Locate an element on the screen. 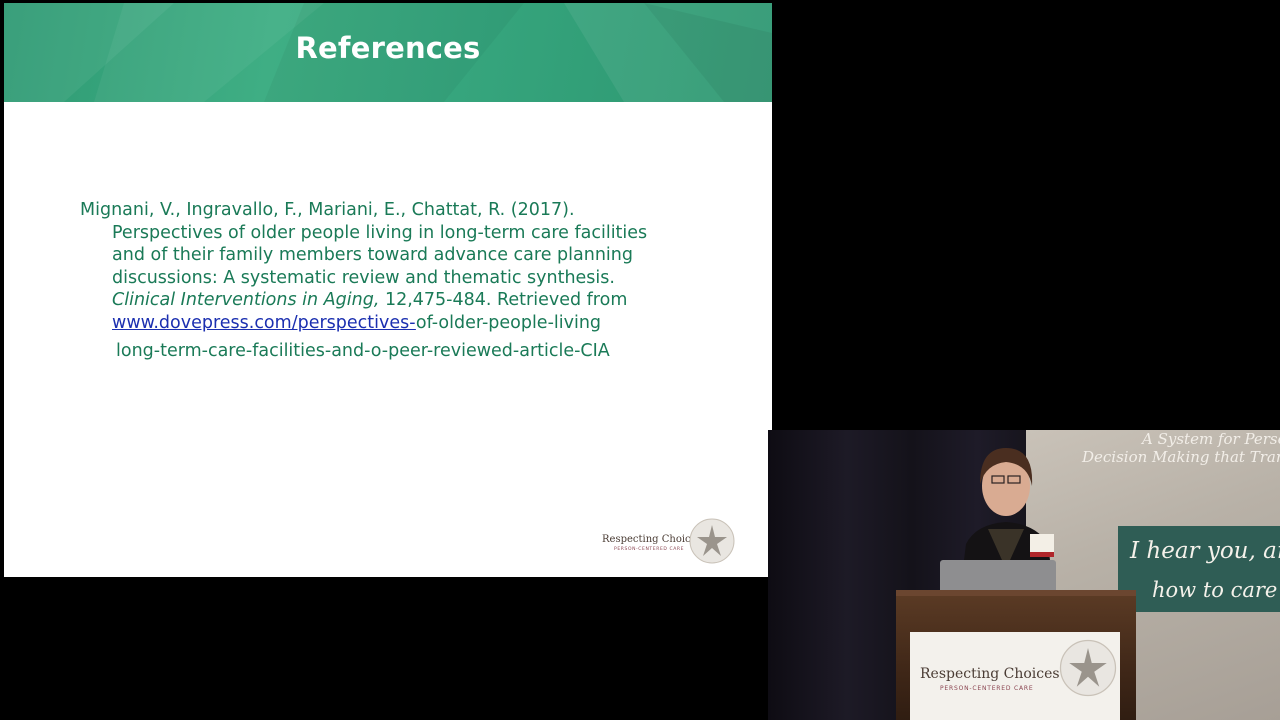 The width and height of the screenshot is (1280, 720). podium-starfish-icon is located at coordinates (1088, 668).